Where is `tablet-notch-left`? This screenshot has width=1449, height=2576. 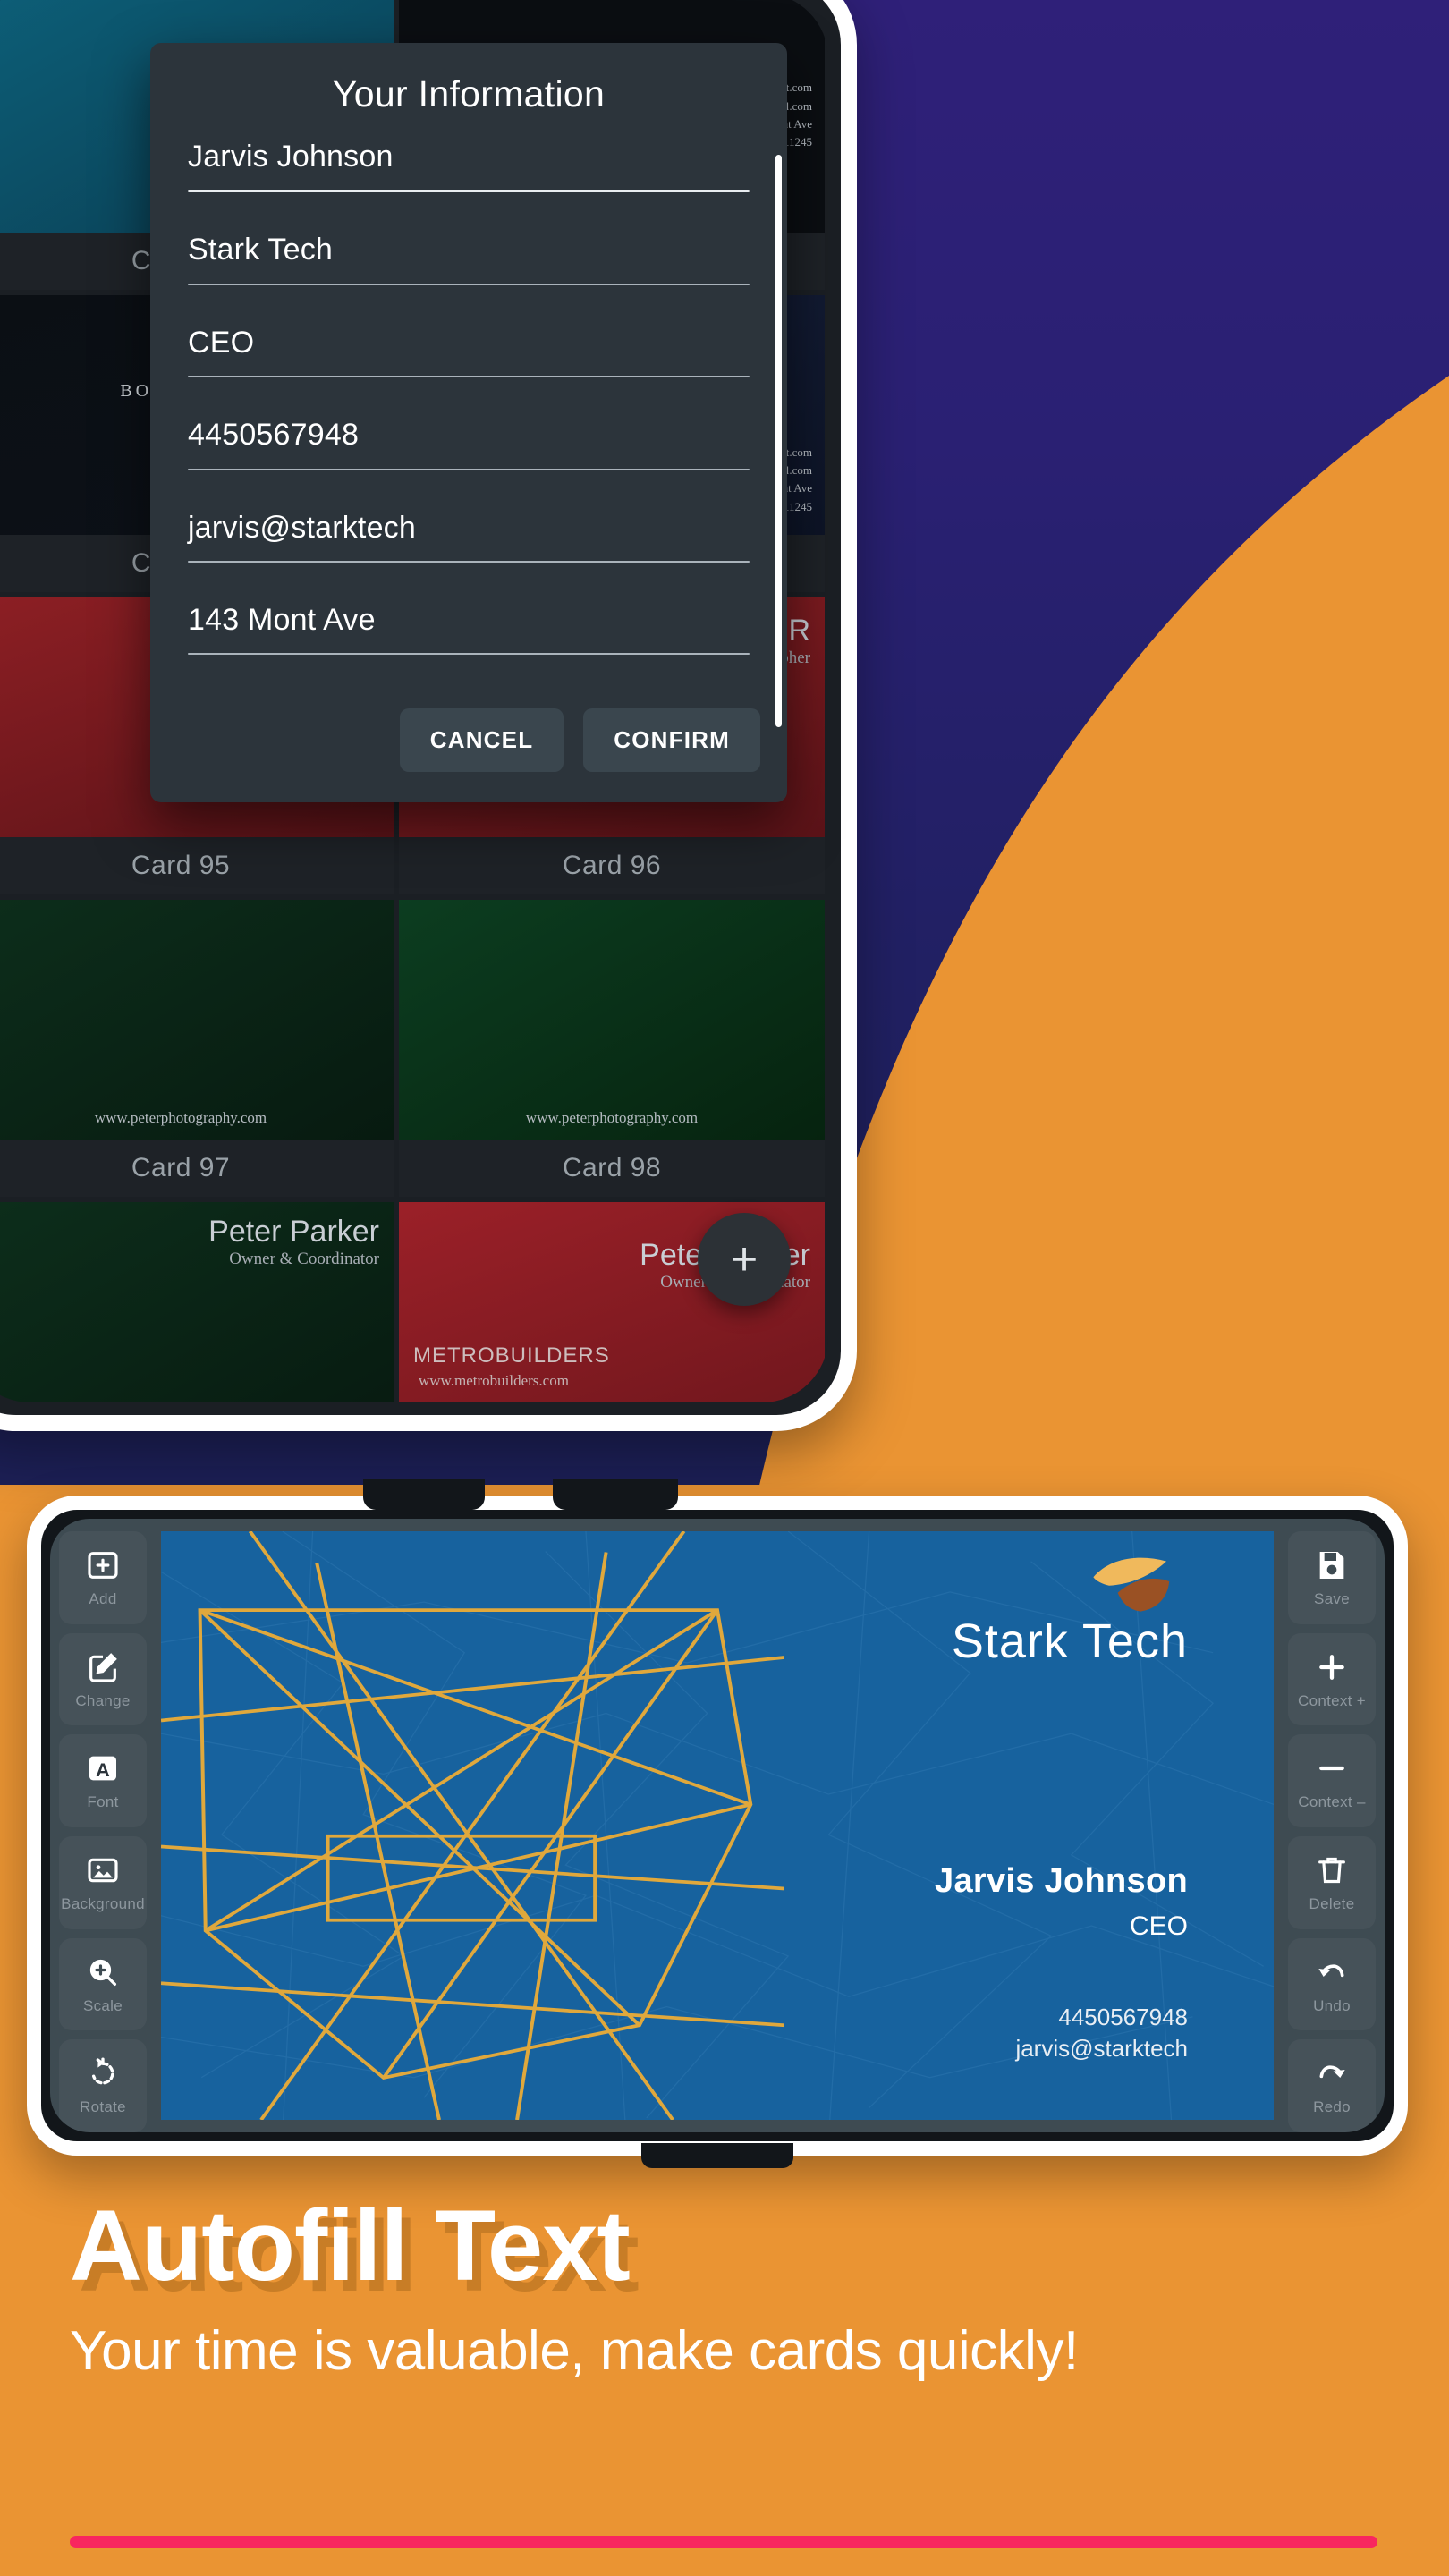 tablet-notch-left is located at coordinates (424, 1494).